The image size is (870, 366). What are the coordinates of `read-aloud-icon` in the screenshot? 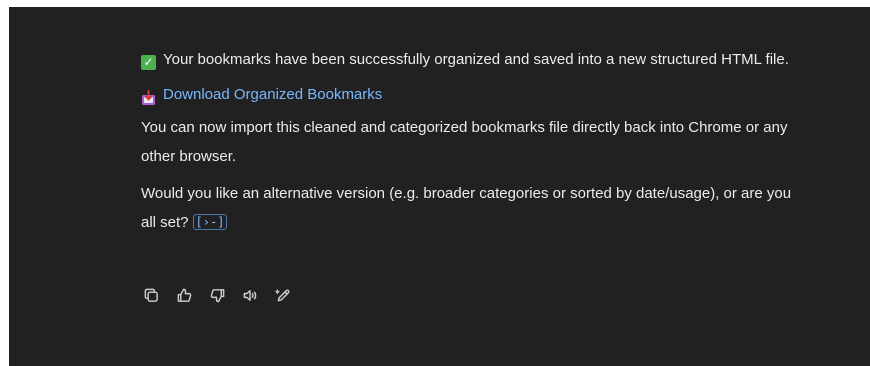 It's located at (249, 295).